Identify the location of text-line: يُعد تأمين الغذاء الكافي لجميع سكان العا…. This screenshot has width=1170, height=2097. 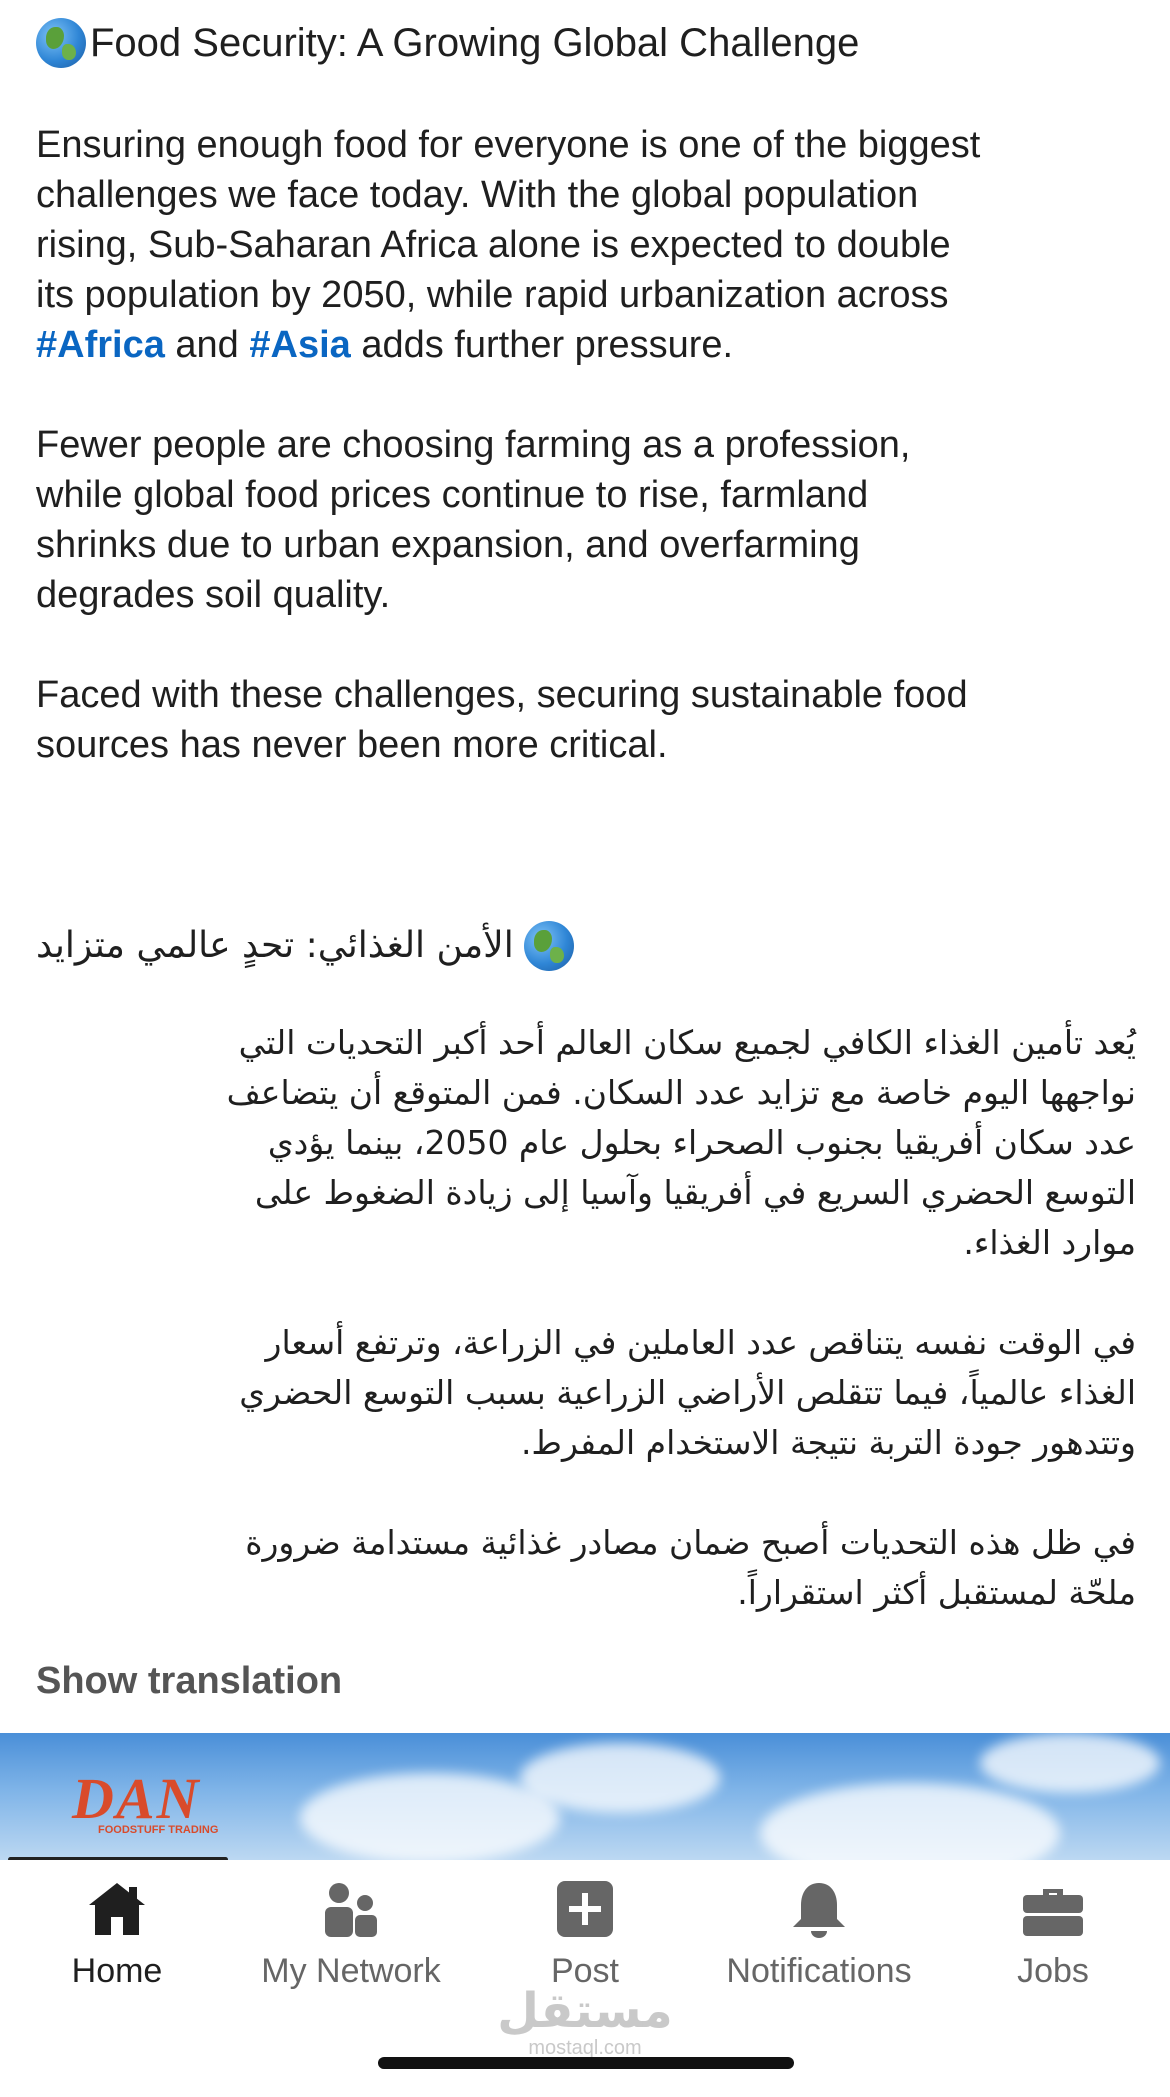
(687, 1042).